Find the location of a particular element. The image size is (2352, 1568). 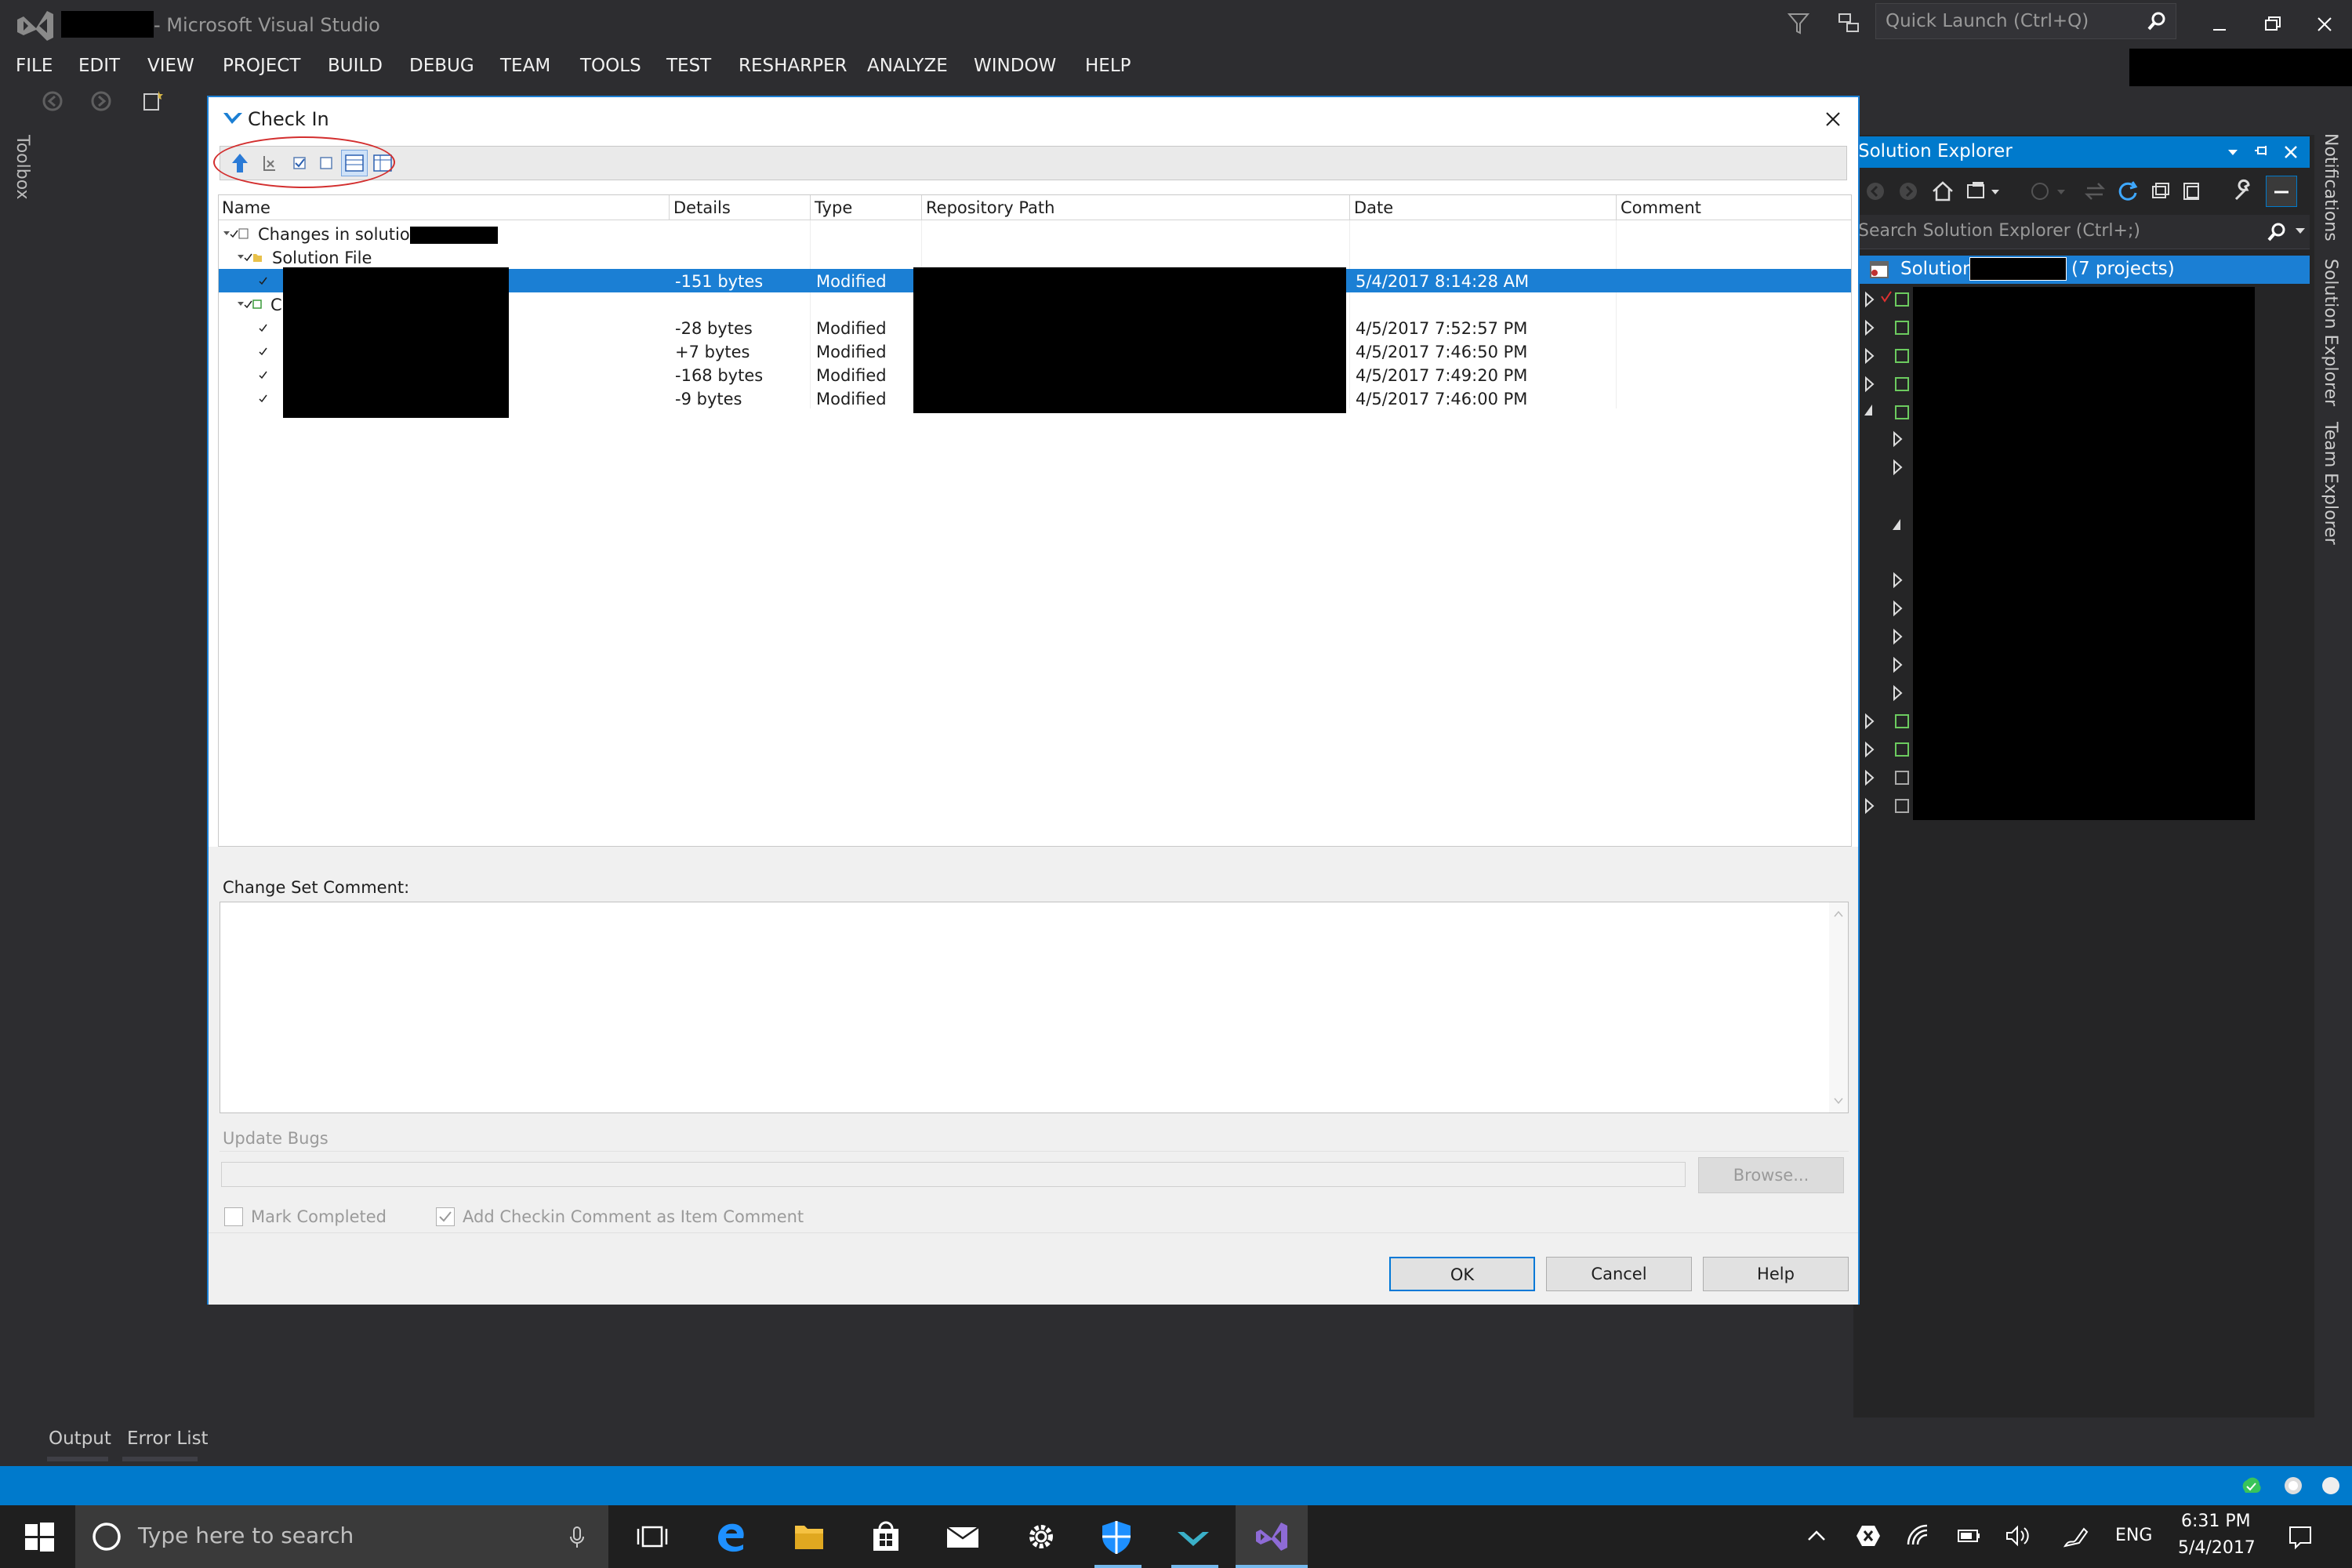

menu-help: HELP is located at coordinates (1108, 66).